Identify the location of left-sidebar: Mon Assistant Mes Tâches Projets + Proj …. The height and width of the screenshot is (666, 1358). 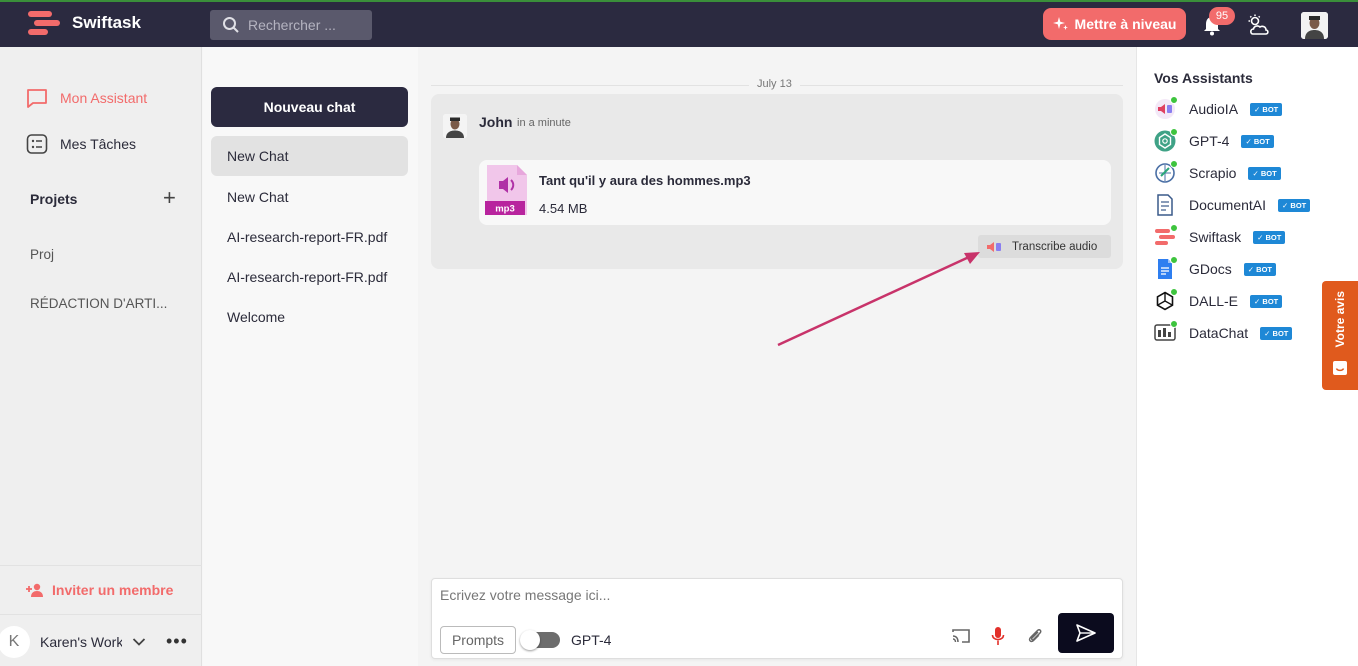
(101, 356).